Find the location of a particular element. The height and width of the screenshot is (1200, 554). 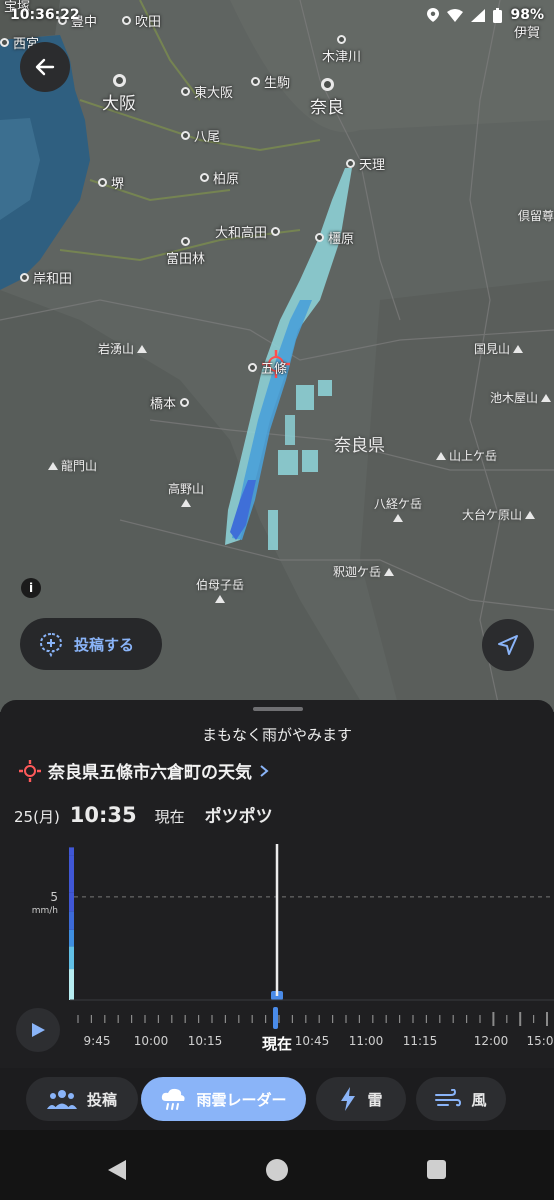

rain-forecast-headline: まもなく雨がやみます is located at coordinates (276, 735).